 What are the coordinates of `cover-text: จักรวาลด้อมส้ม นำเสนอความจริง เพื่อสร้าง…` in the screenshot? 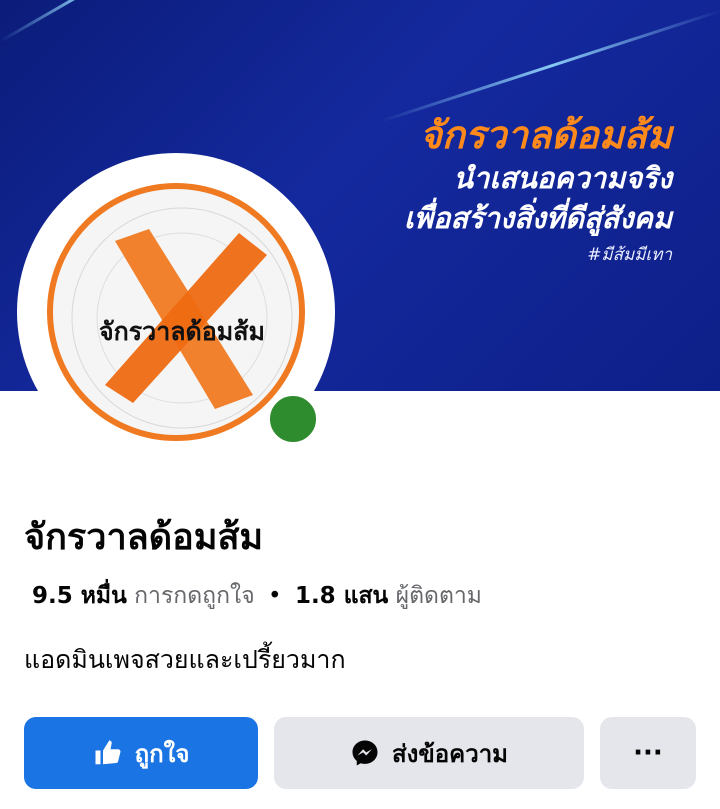 It's located at (538, 192).